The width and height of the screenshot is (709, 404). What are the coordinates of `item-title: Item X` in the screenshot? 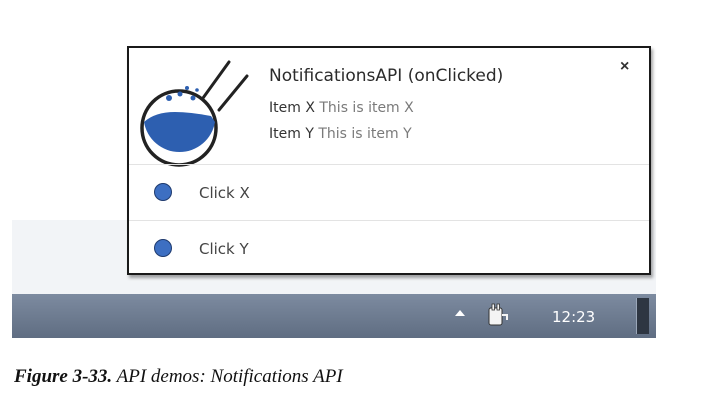 It's located at (292, 108).